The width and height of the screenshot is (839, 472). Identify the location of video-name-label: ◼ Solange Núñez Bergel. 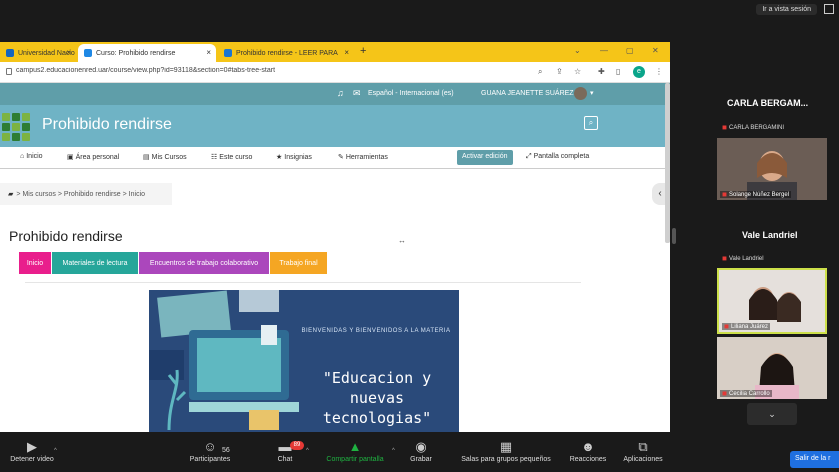
(756, 194).